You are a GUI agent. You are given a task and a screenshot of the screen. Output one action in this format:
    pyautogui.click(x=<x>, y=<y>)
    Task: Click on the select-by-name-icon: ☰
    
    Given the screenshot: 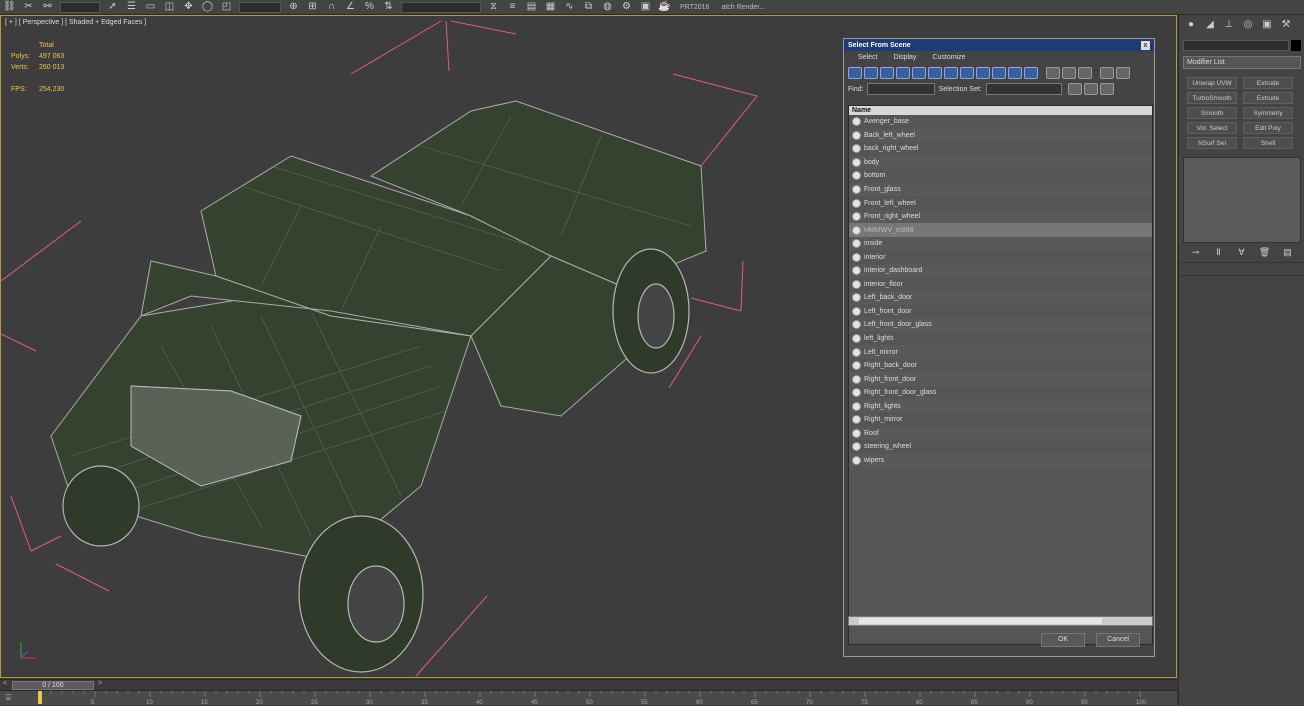 What is the action you would take?
    pyautogui.click(x=131, y=7)
    